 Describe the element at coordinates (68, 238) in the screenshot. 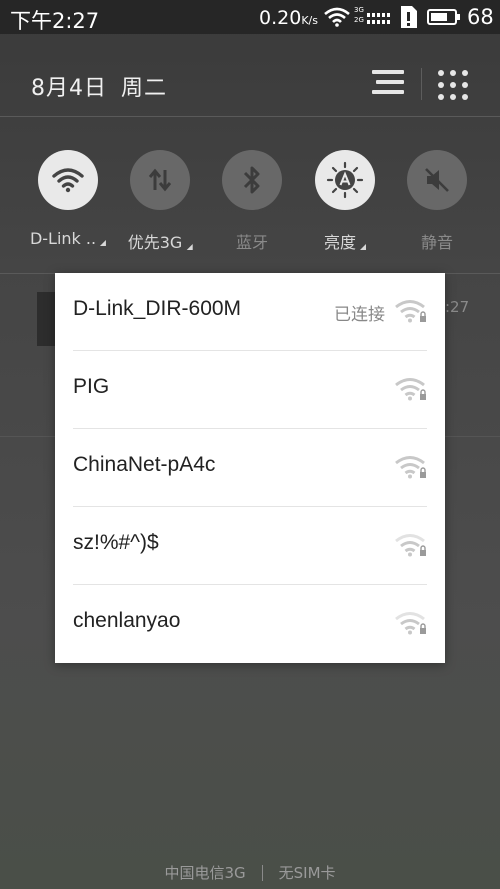

I see `toggle-wifi-label: D-Link ..` at that location.